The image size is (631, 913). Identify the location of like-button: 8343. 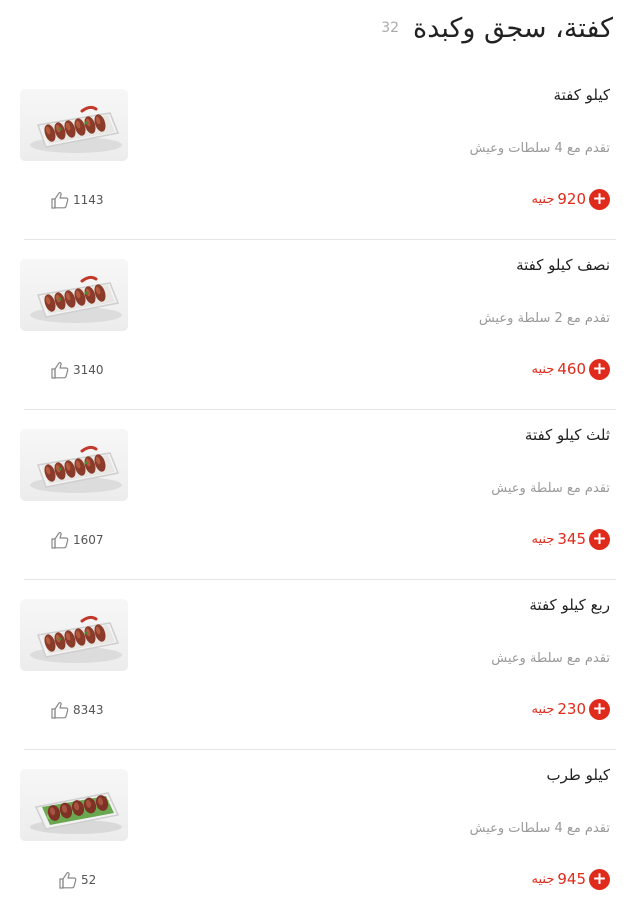
(77, 710).